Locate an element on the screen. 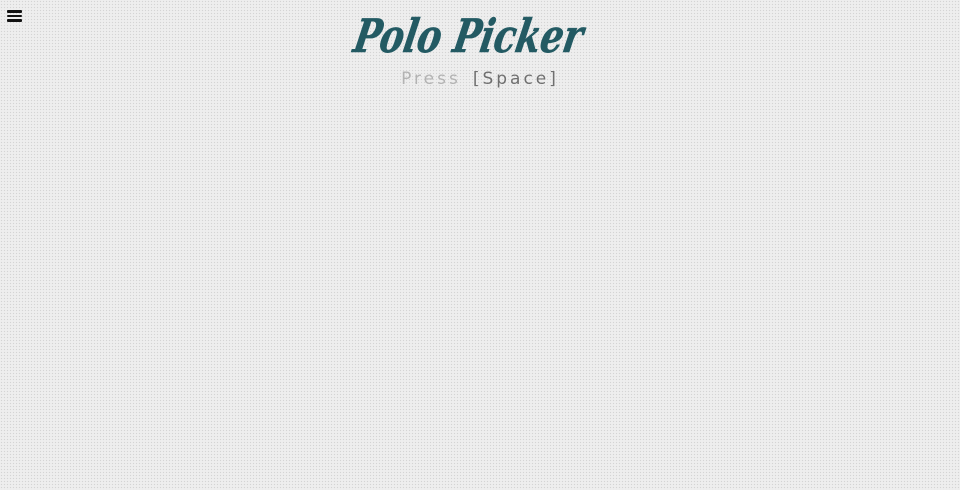 This screenshot has height=490, width=960. app-title-logo: Polo Picker is located at coordinates (480, 35).